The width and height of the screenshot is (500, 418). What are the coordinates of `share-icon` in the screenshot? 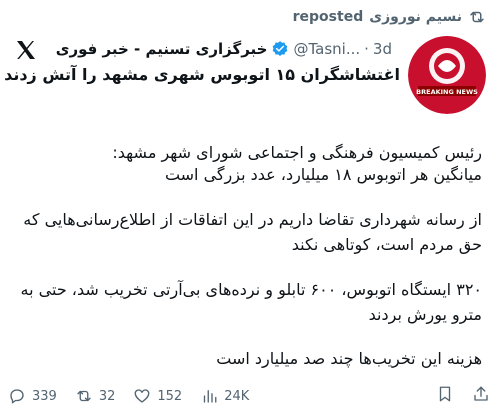 It's located at (481, 396).